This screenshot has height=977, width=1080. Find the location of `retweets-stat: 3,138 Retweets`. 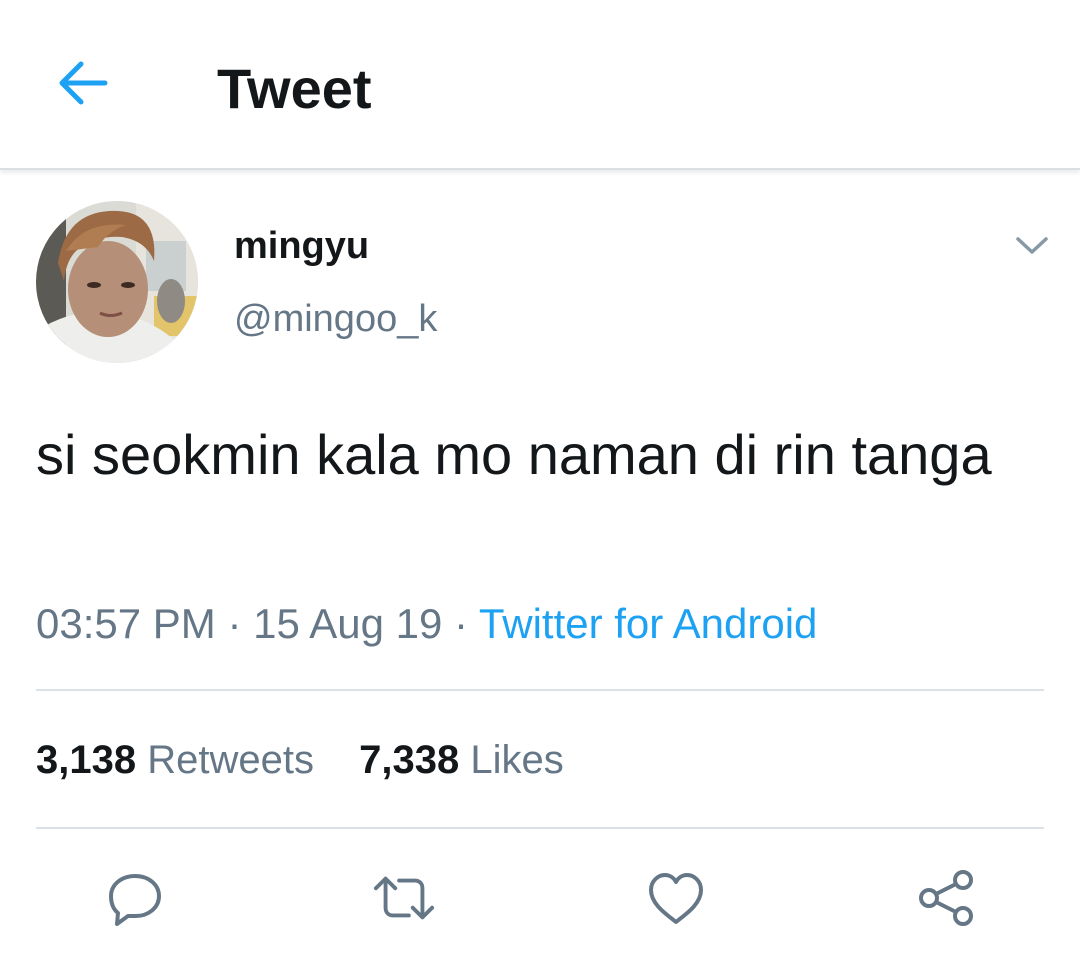

retweets-stat: 3,138 Retweets is located at coordinates (180, 760).